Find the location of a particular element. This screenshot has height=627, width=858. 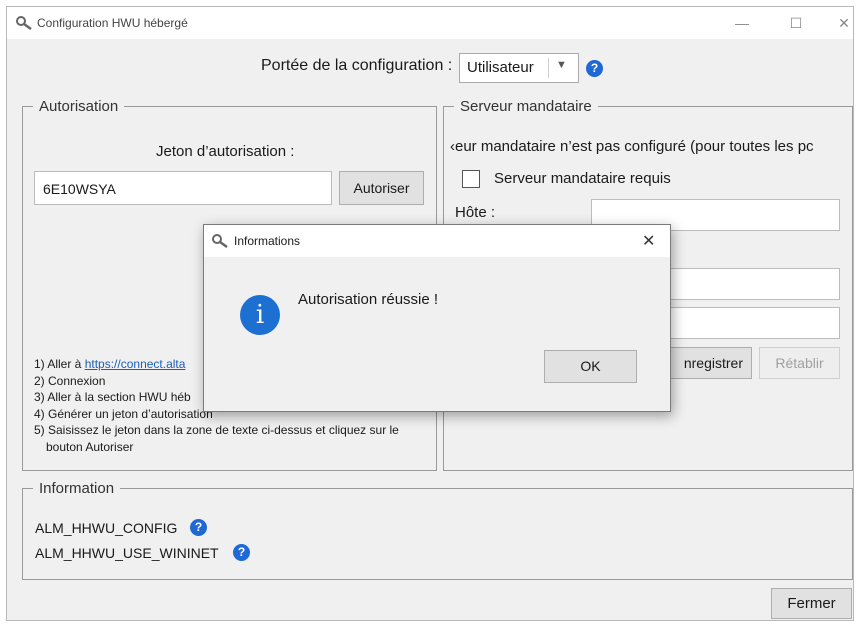

reset-proxy-button: Rétablir is located at coordinates (799, 363).